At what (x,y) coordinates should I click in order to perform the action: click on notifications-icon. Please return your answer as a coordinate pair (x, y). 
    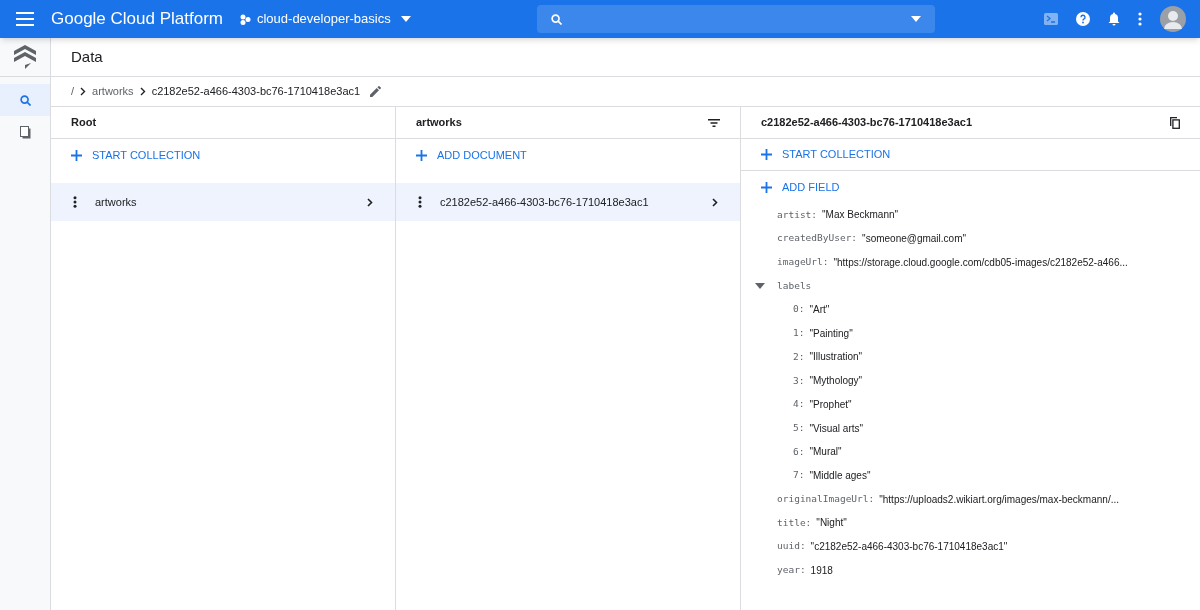
    Looking at the image, I should click on (1114, 19).